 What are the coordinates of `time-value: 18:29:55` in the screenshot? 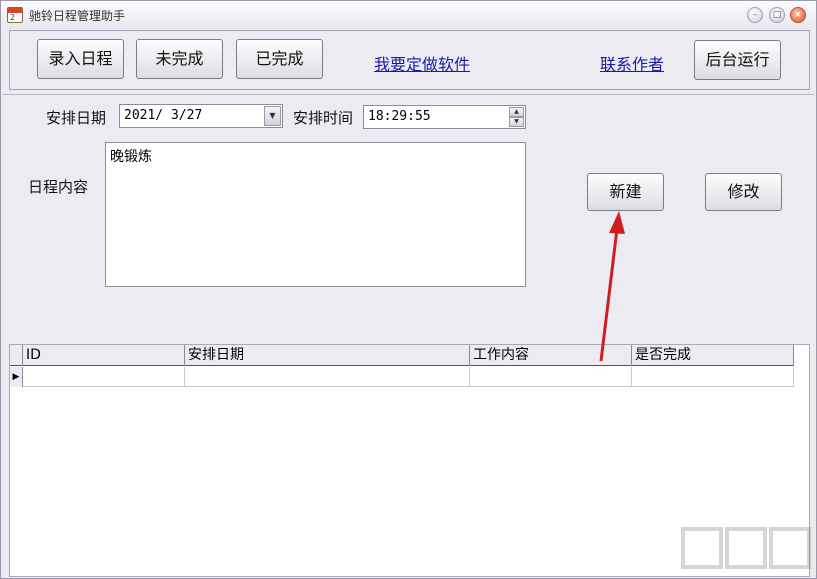 It's located at (399, 116).